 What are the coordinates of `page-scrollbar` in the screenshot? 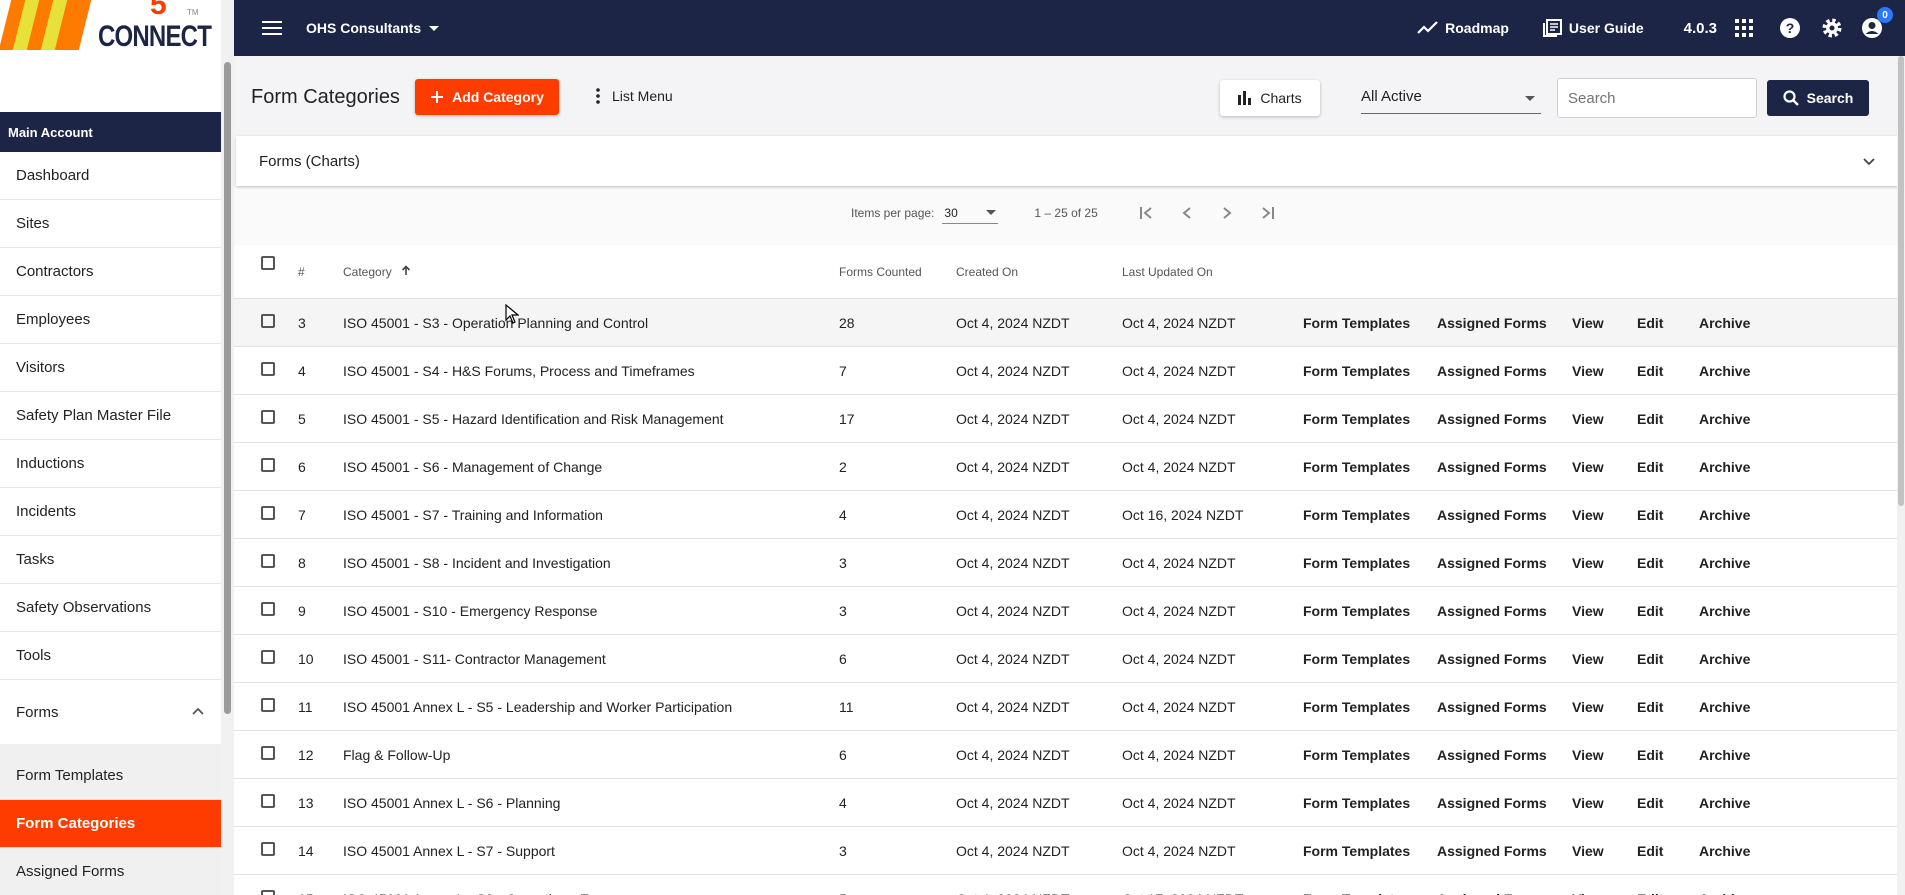 It's located at (1901, 475).